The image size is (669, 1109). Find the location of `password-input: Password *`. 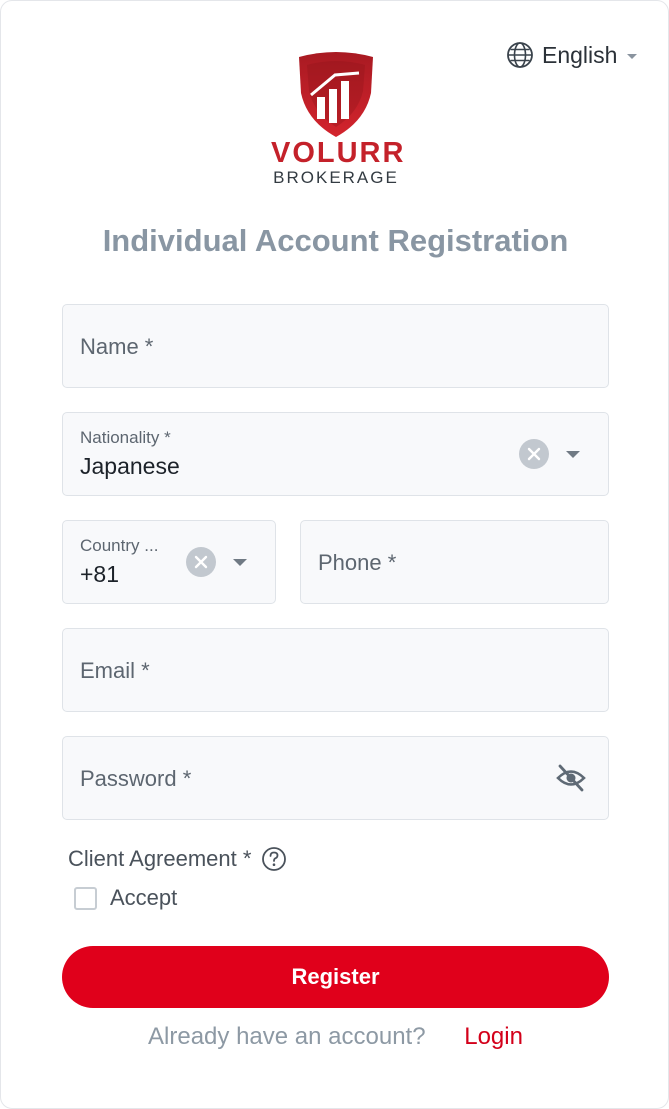

password-input: Password * is located at coordinates (335, 778).